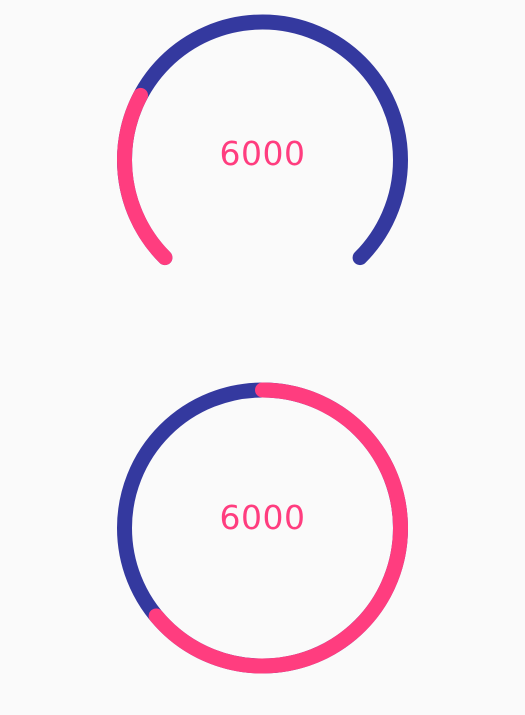 The image size is (525, 715). What do you see at coordinates (145, 176) in the screenshot?
I see `arc-gauge-progress` at bounding box center [145, 176].